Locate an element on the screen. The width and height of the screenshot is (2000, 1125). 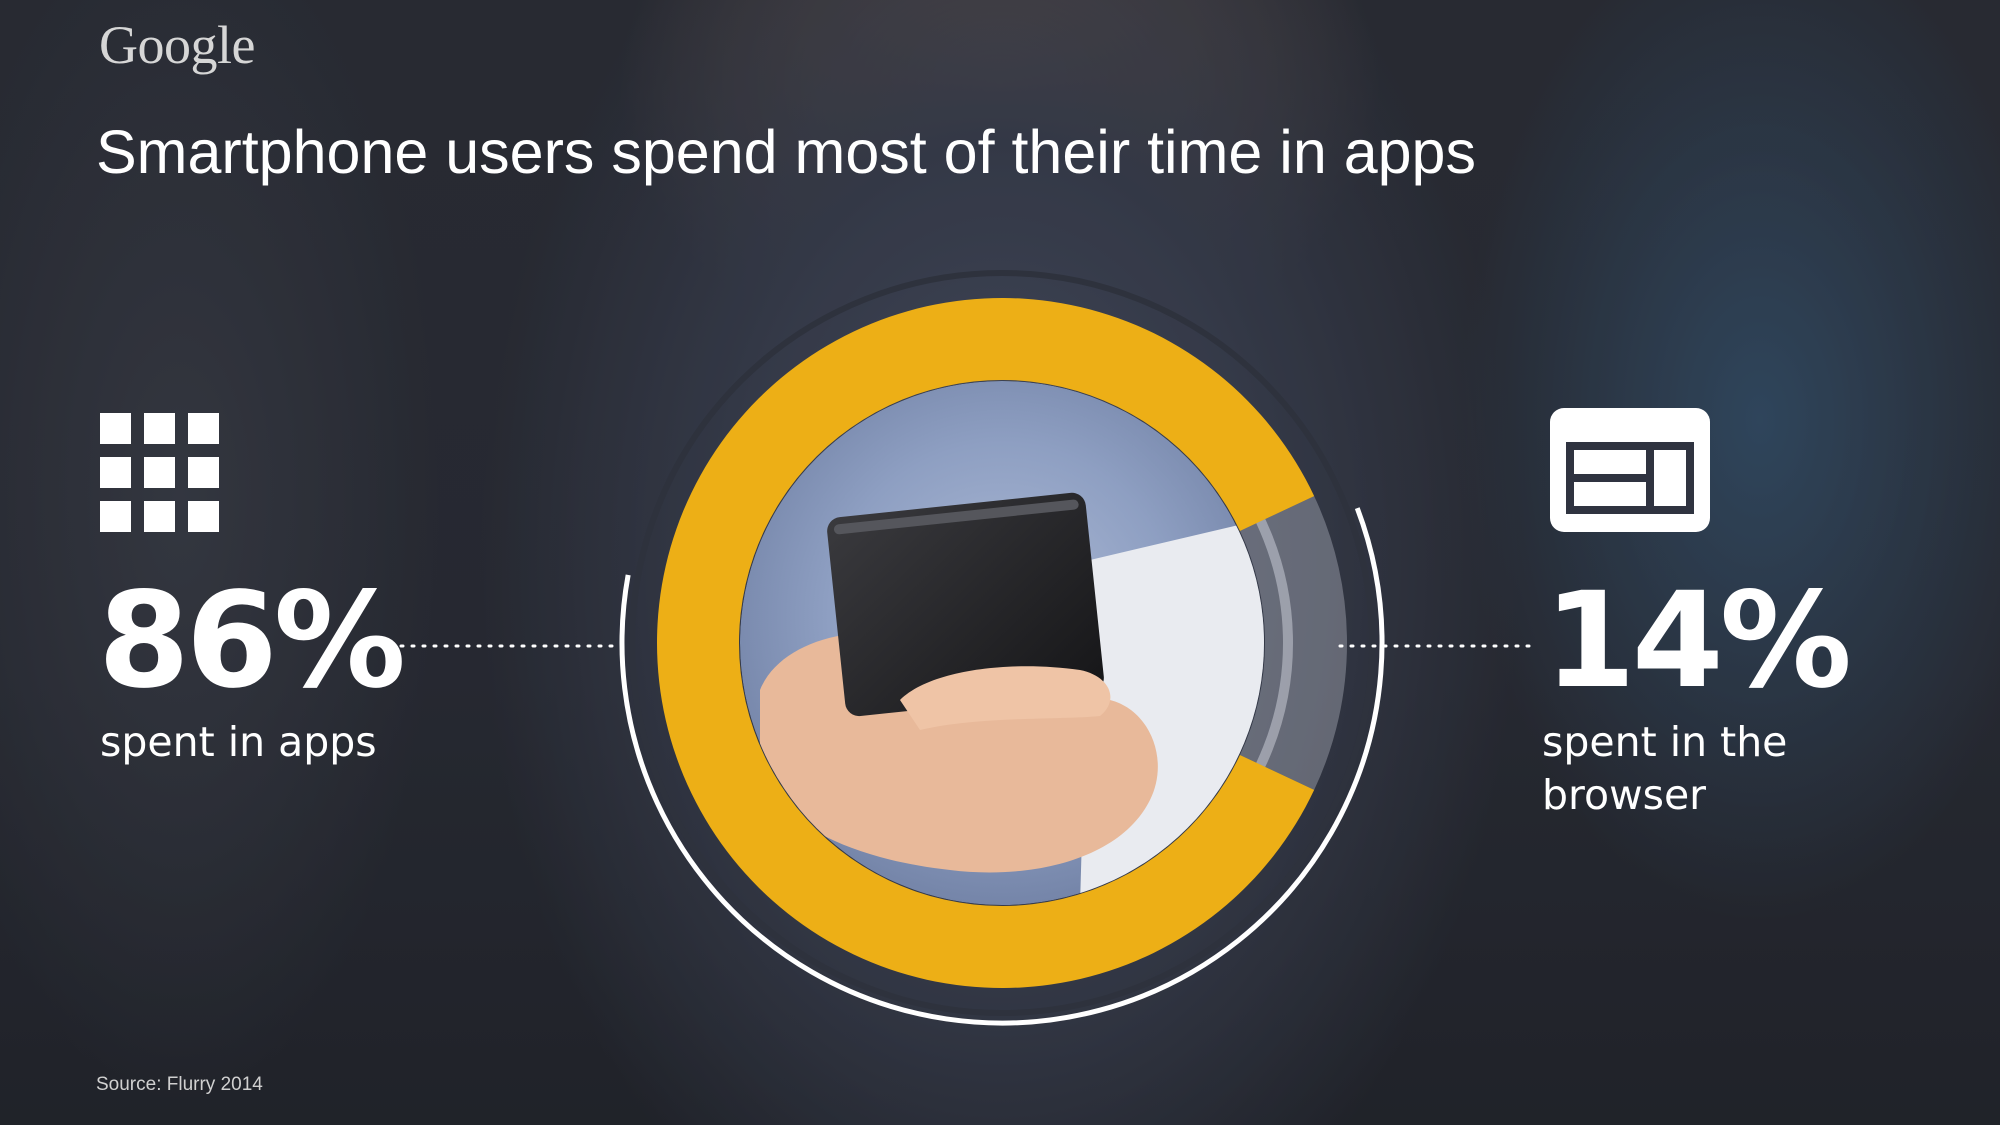
browser-window-icon is located at coordinates (1630, 470).